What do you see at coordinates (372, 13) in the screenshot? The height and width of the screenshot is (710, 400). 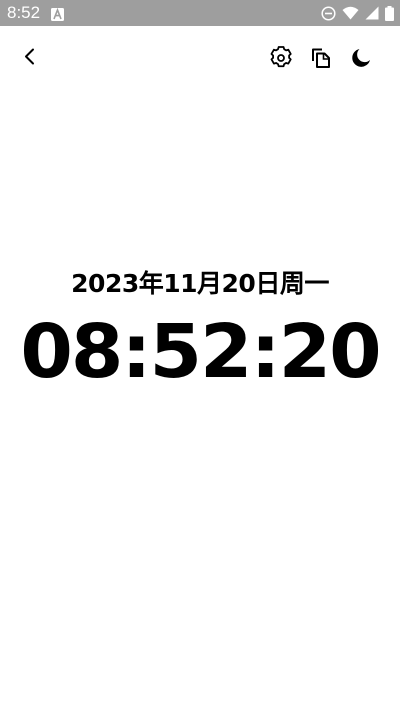 I see `cellular-signal-icon` at bounding box center [372, 13].